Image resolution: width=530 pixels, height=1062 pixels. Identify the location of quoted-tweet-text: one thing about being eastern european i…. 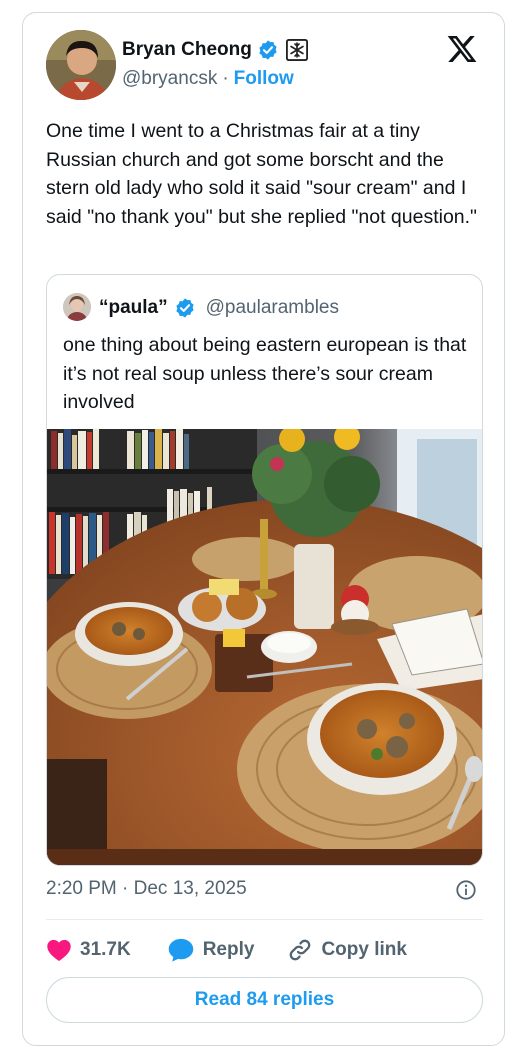
(265, 373).